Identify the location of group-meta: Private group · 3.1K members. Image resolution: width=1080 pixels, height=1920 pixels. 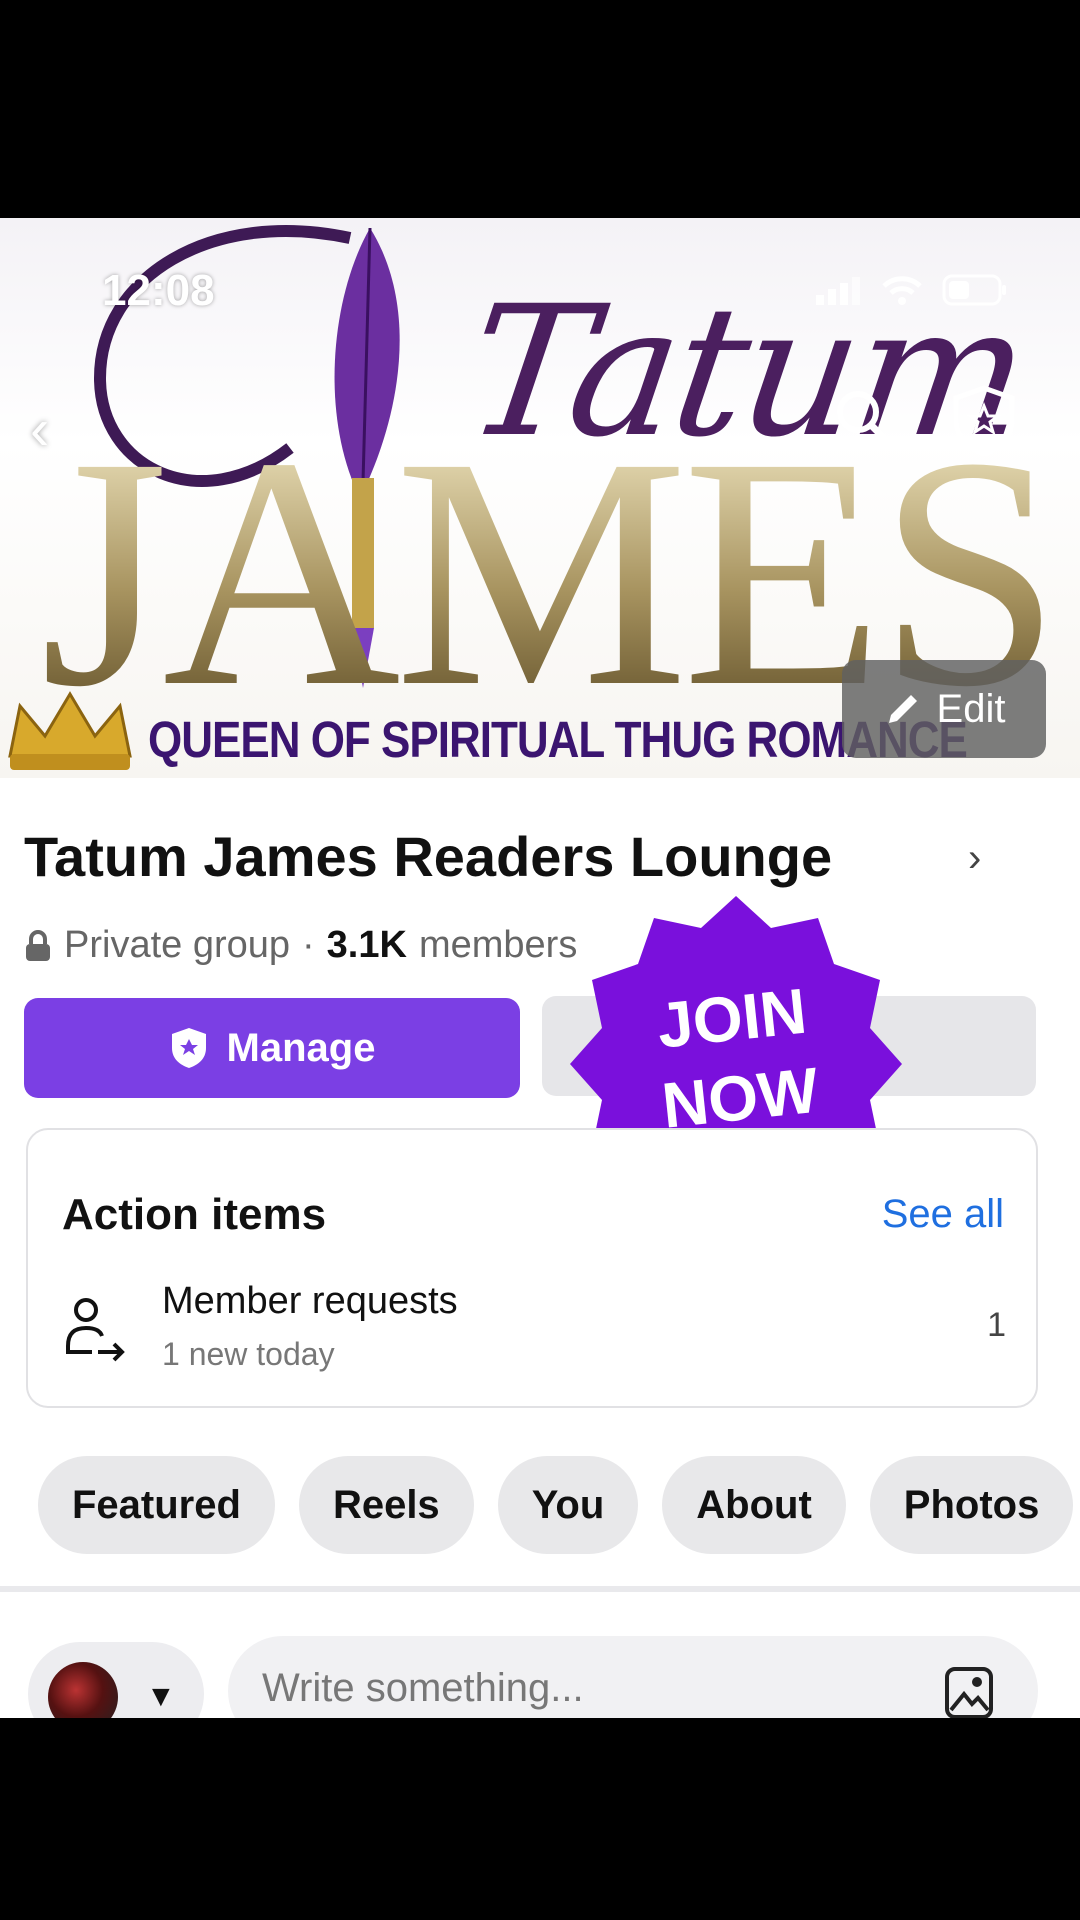
(300, 945).